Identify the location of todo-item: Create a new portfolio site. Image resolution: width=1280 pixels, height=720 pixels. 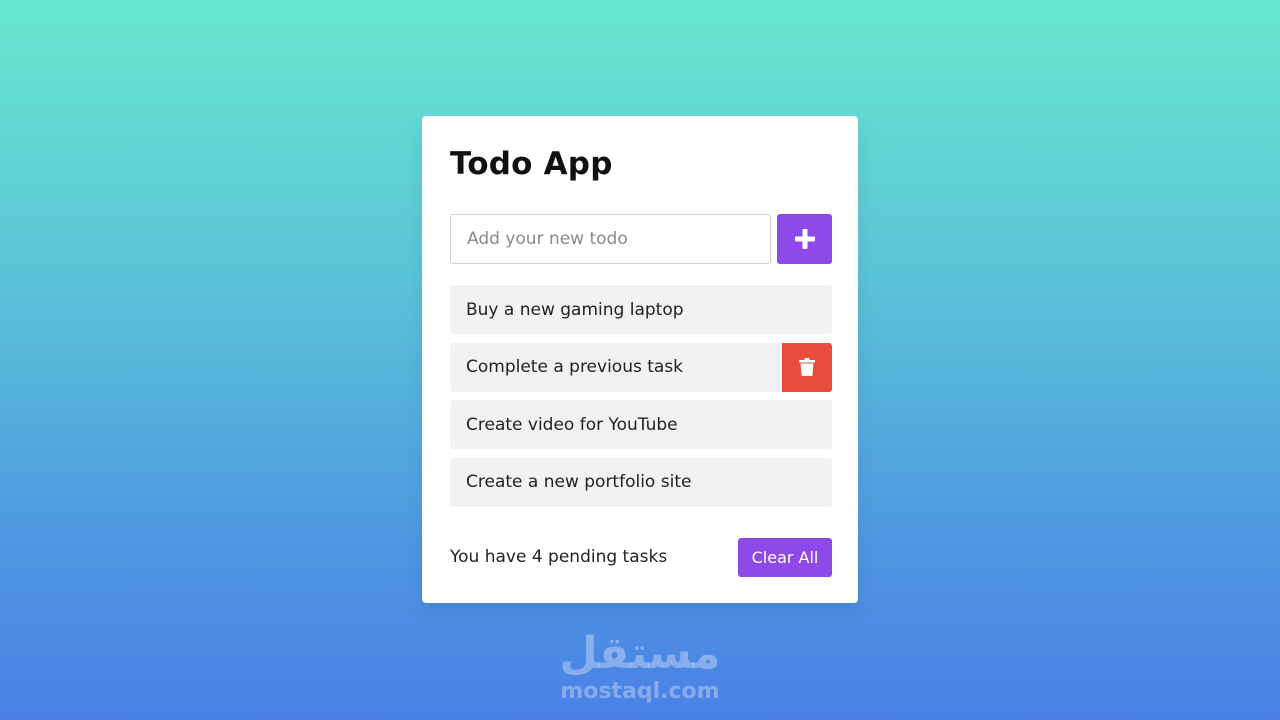
(641, 482).